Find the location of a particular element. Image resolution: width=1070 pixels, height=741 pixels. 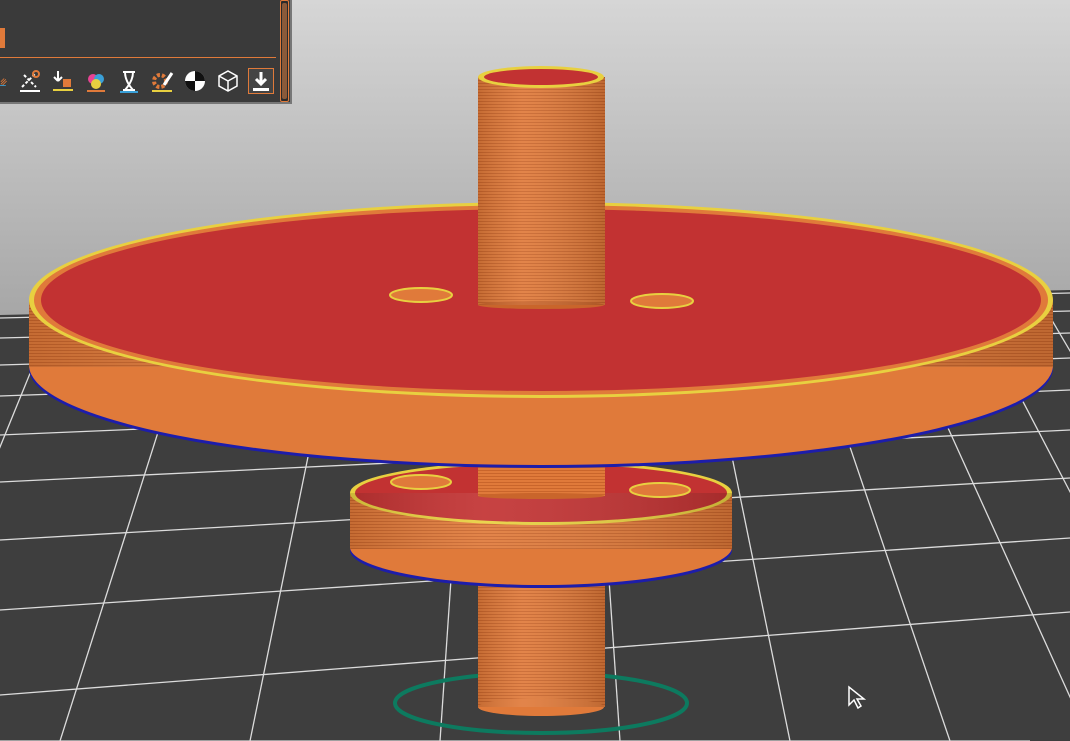

small-disc-shade is located at coordinates (541, 521).